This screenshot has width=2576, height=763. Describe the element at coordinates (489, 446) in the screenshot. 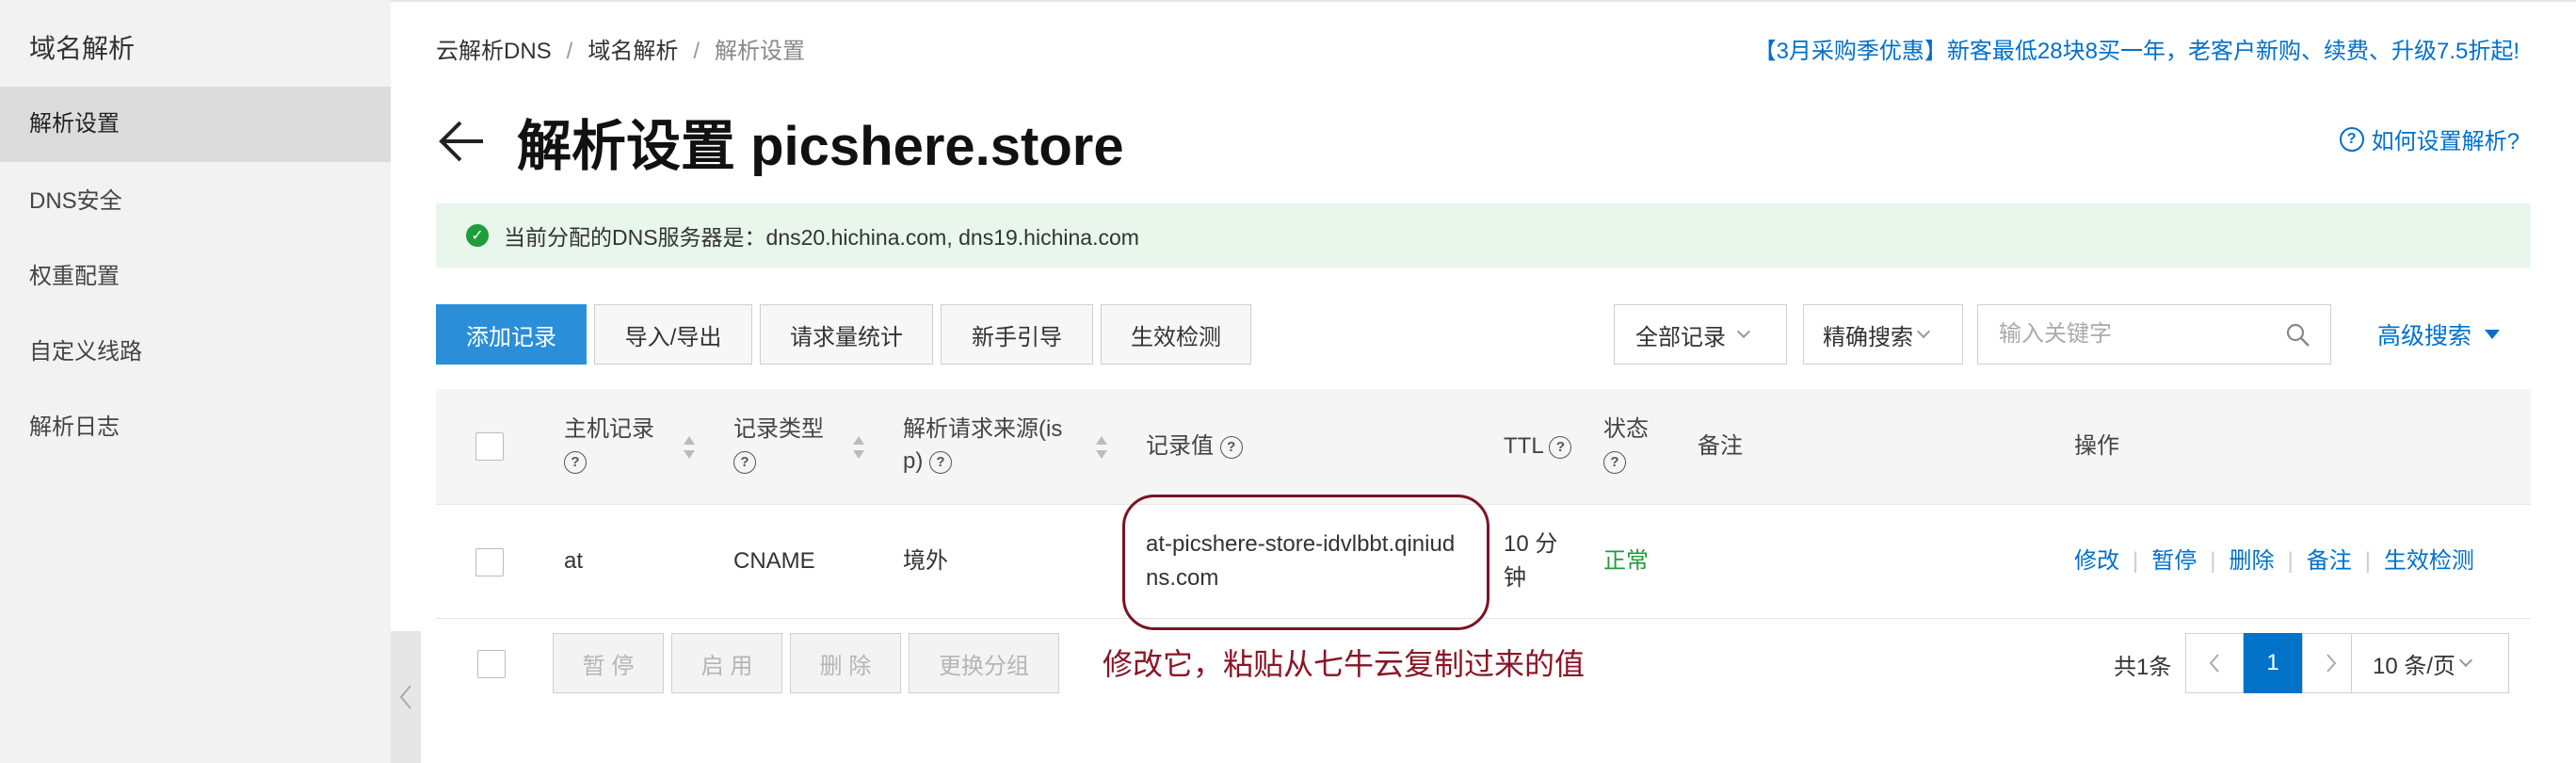

I see `select-all-checkbox` at that location.